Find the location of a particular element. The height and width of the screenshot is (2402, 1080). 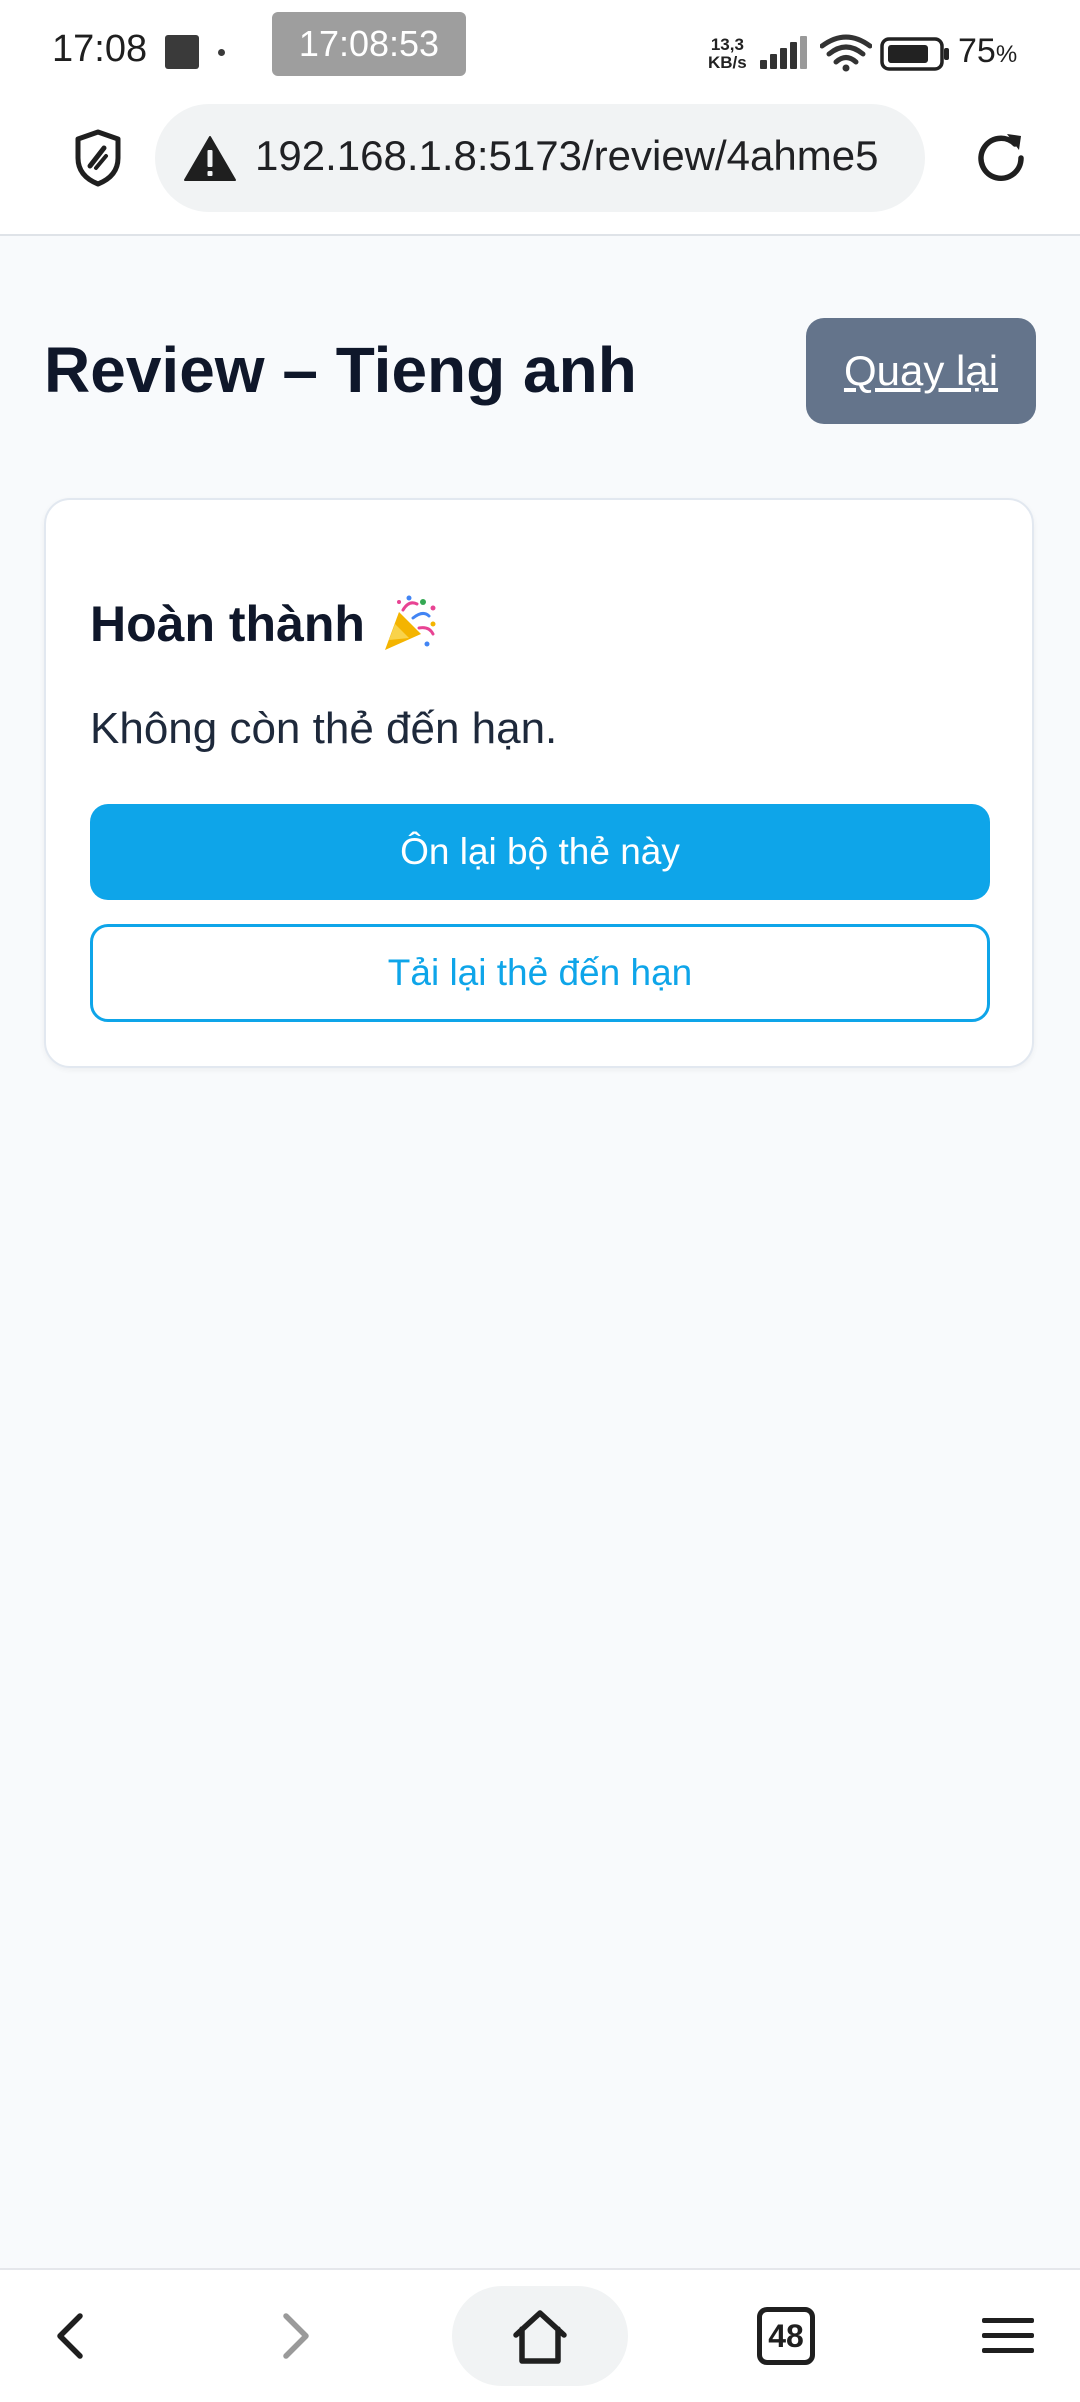

address-bar: 192.168.1.8:5173/review/4ahme5 is located at coordinates (540, 158).